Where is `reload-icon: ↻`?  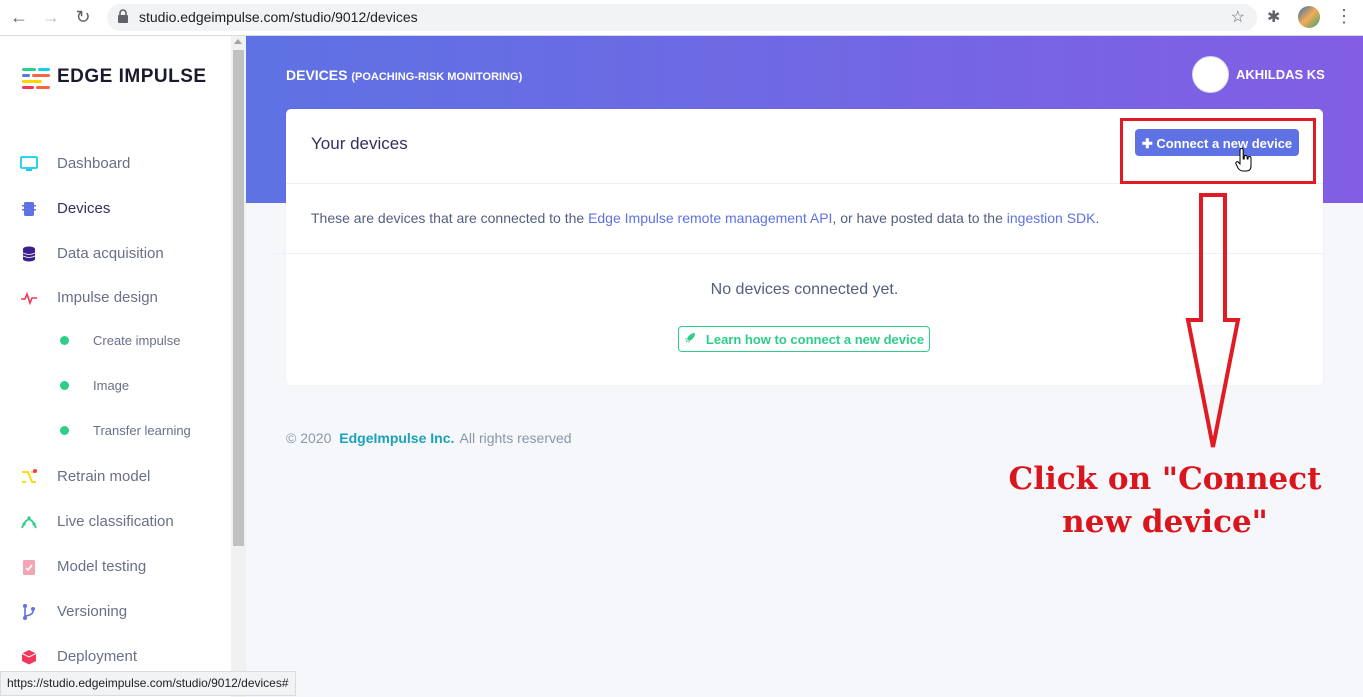
reload-icon: ↻ is located at coordinates (83, 17).